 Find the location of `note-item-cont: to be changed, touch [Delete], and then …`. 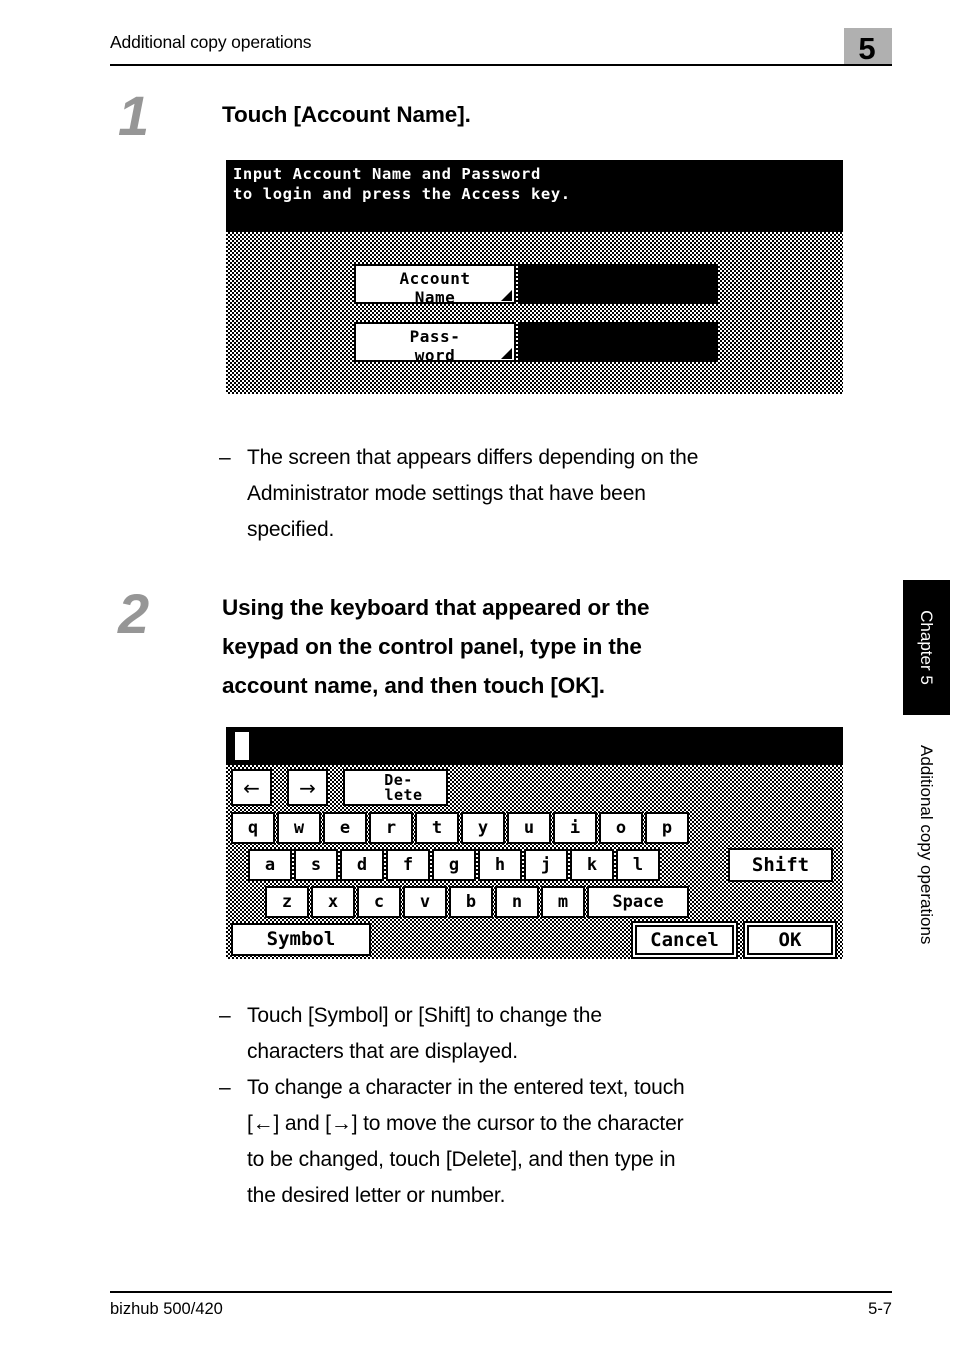

note-item-cont: to be changed, touch [Delete], and then … is located at coordinates (564, 1160).